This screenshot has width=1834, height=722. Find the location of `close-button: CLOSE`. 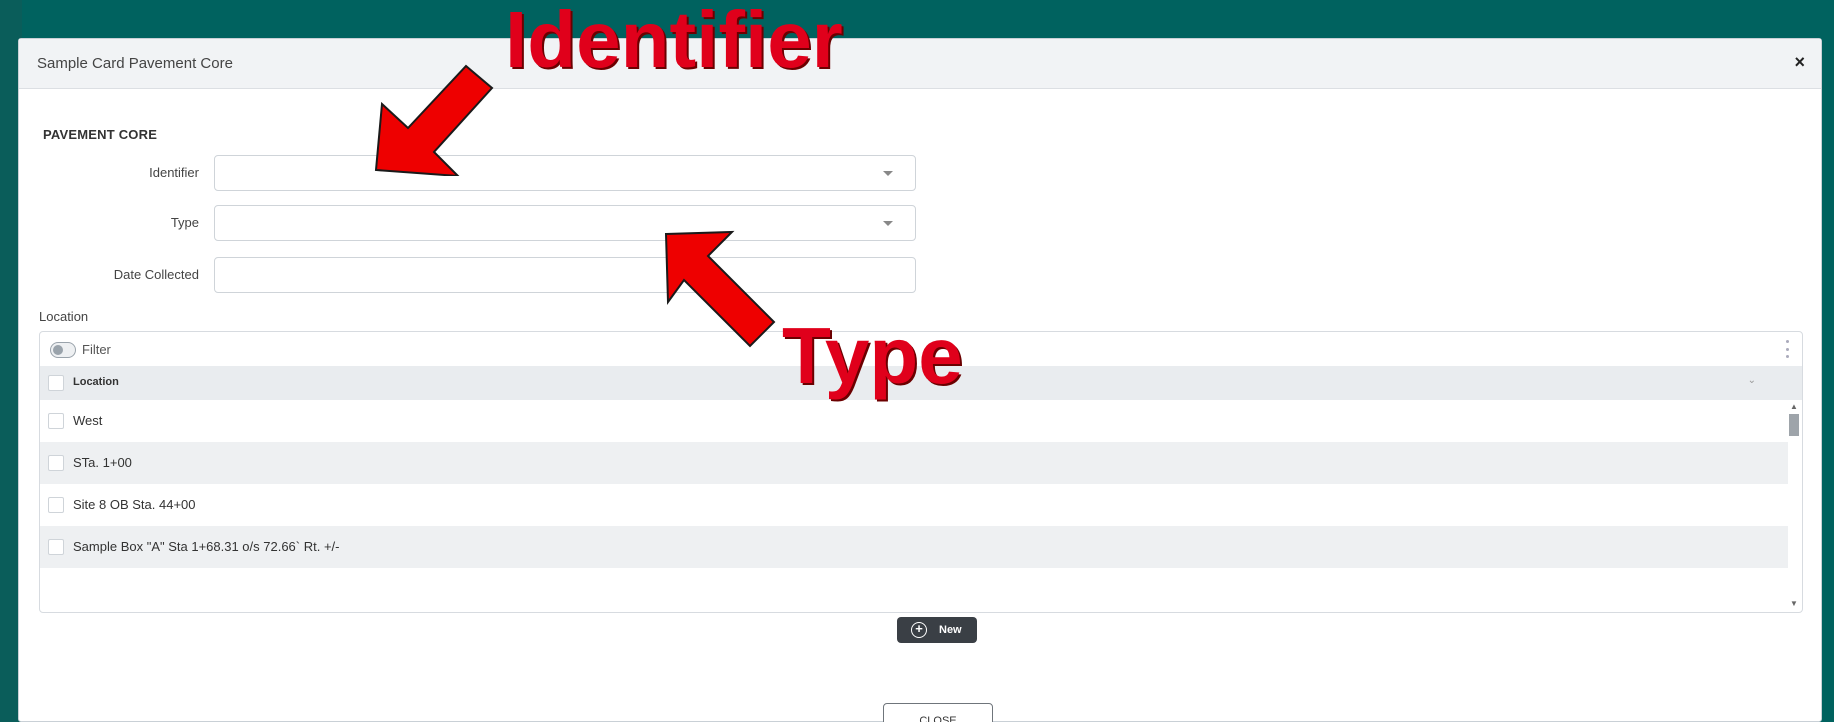

close-button: CLOSE is located at coordinates (938, 712).